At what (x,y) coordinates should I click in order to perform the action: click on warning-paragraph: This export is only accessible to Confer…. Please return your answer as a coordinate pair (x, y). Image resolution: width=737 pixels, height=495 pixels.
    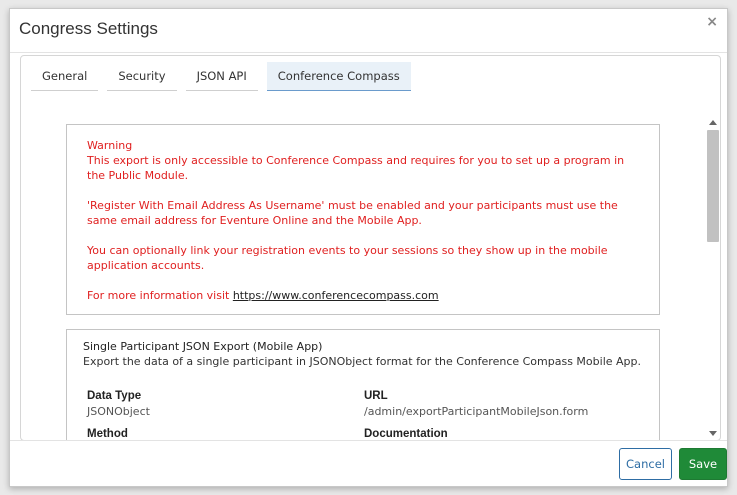
    Looking at the image, I should click on (356, 168).